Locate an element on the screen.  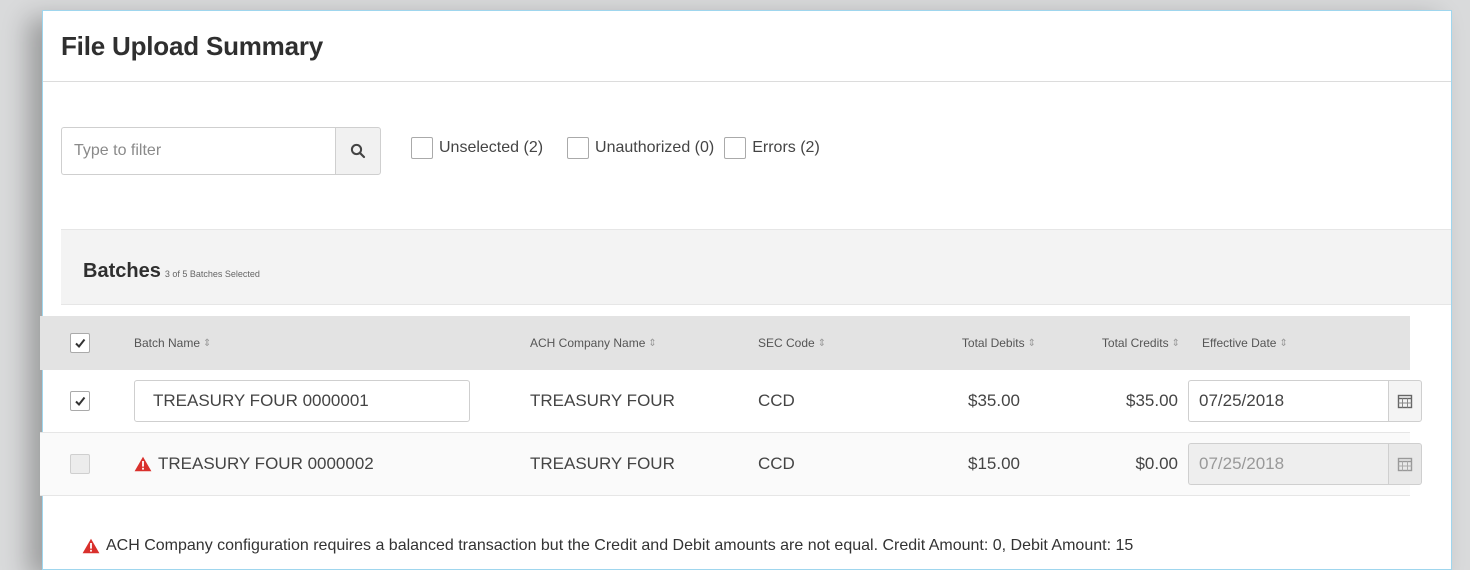
errors-label: Errors (2) is located at coordinates (786, 147).